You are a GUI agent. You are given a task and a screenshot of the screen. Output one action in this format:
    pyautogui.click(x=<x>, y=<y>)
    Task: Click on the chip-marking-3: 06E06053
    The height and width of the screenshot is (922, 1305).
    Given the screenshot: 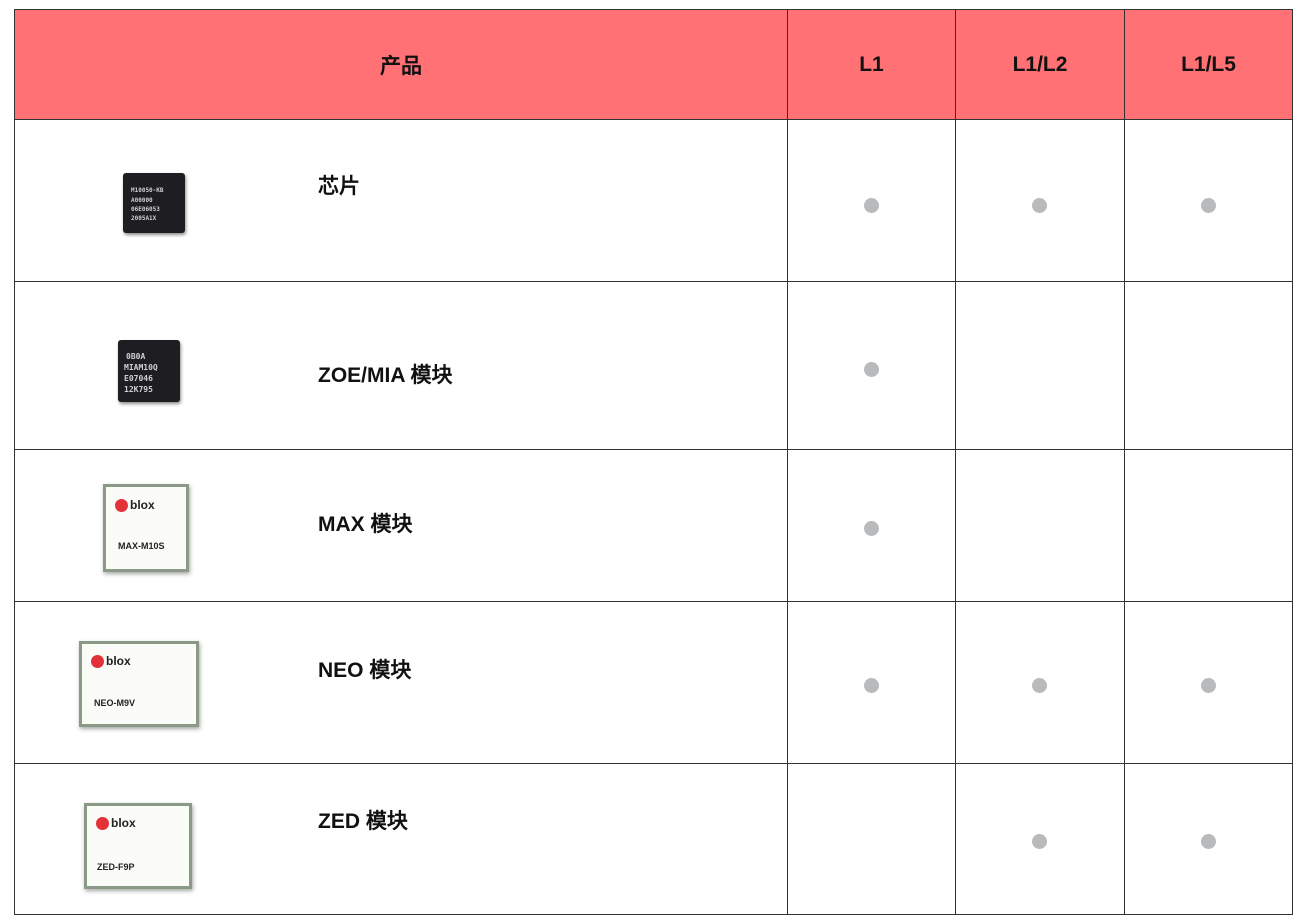 What is the action you would take?
    pyautogui.click(x=145, y=209)
    